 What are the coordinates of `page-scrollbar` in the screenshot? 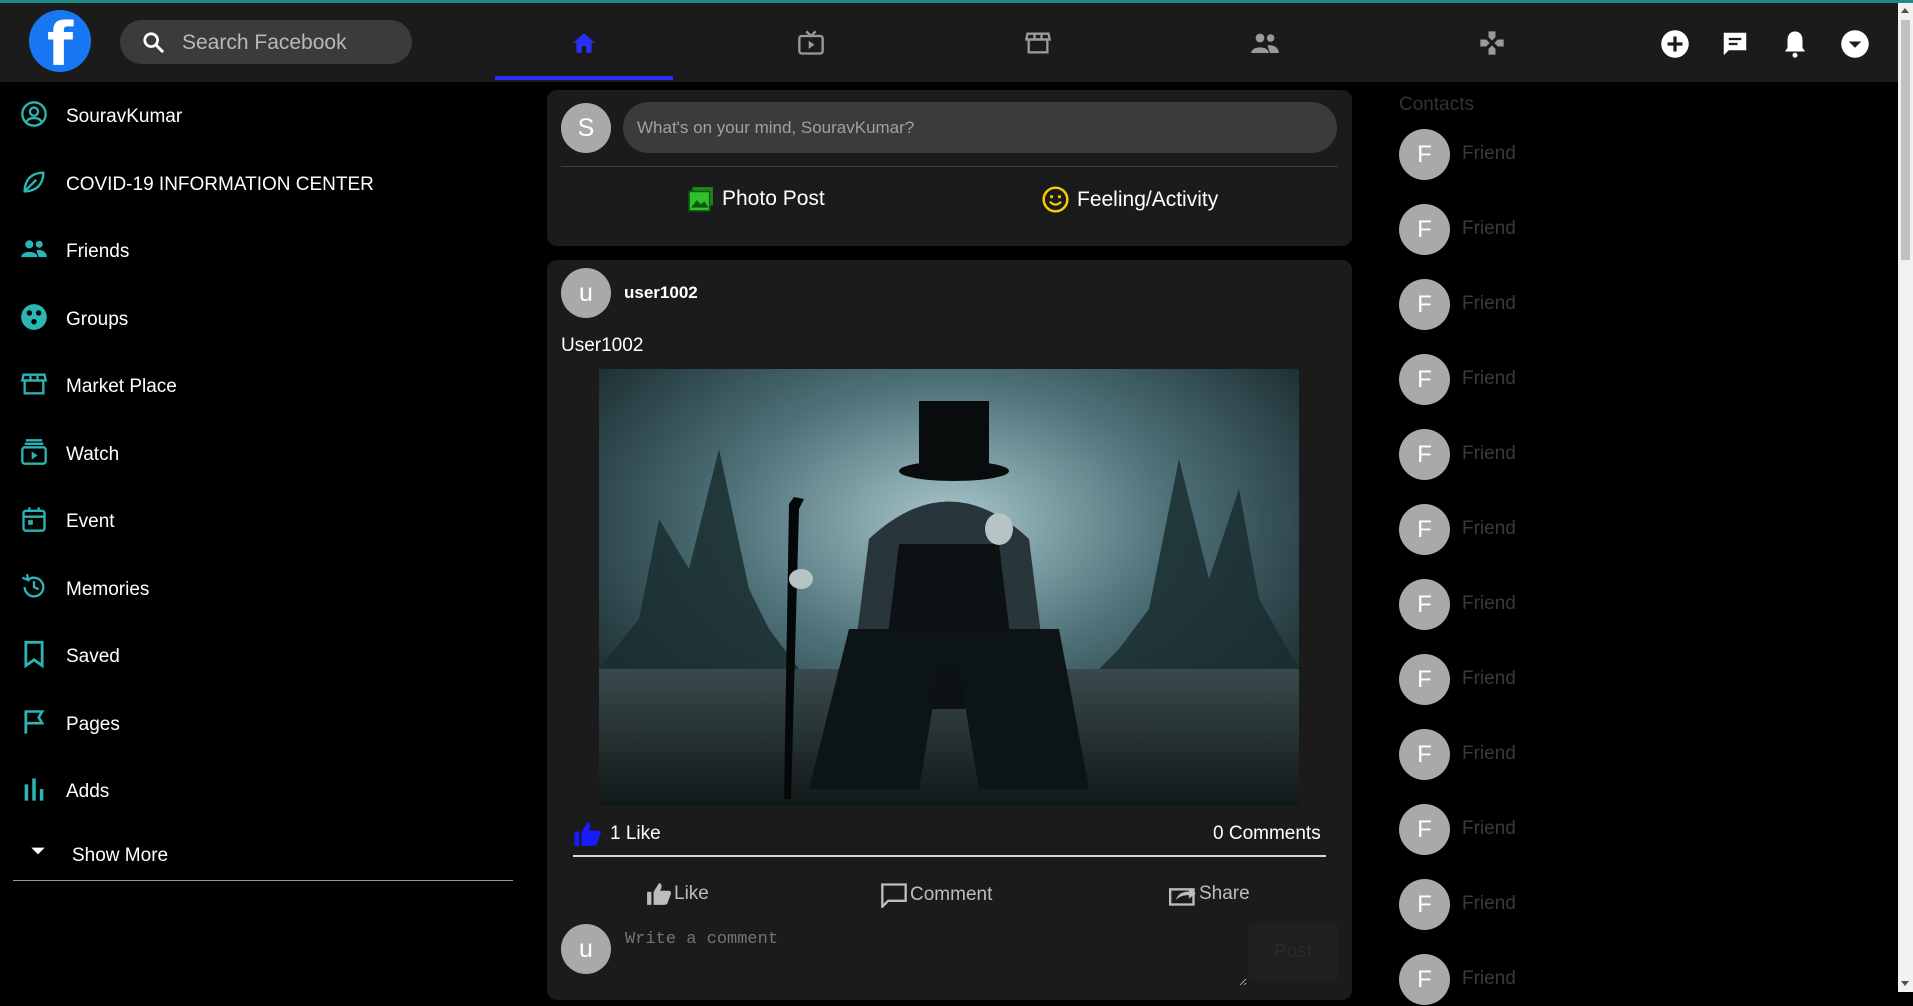 It's located at (1905, 497).